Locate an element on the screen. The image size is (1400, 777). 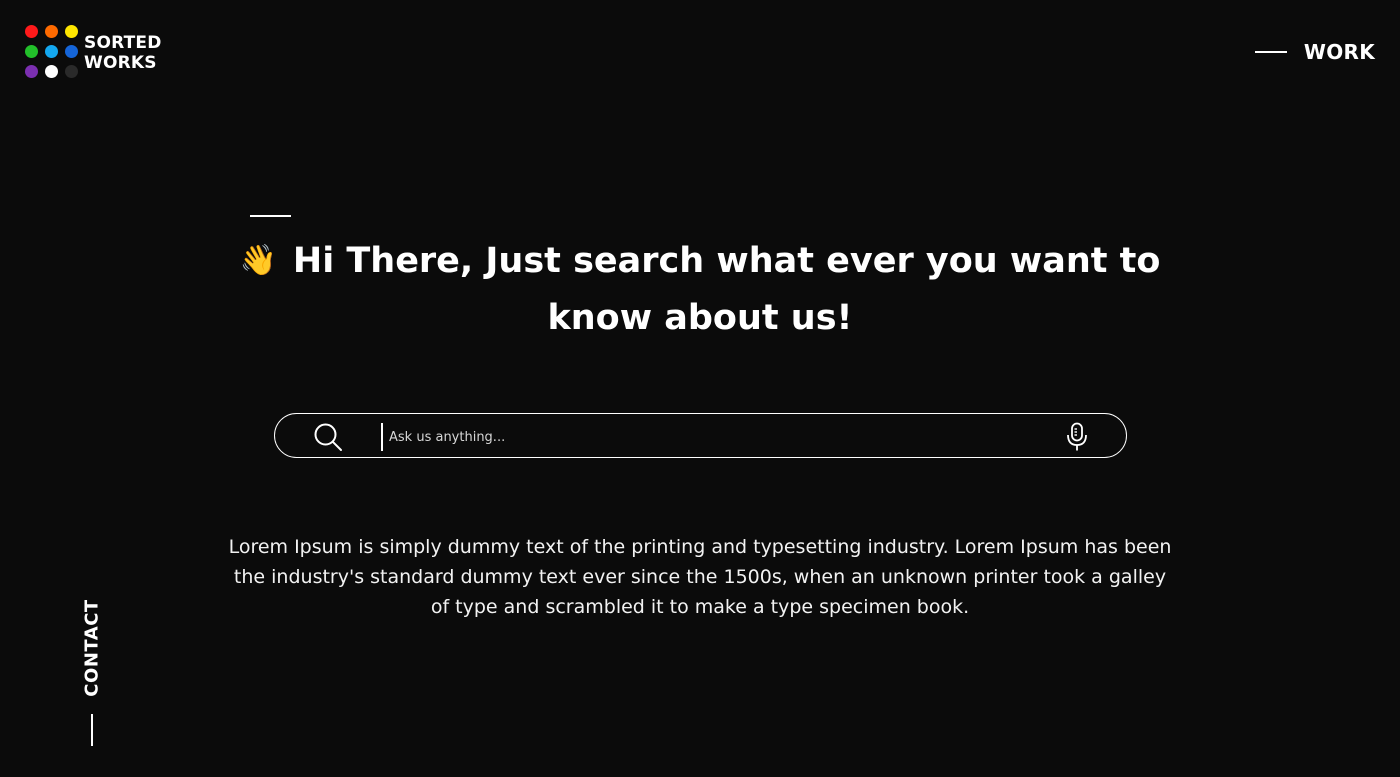
logo-dots is located at coordinates (51, 51).